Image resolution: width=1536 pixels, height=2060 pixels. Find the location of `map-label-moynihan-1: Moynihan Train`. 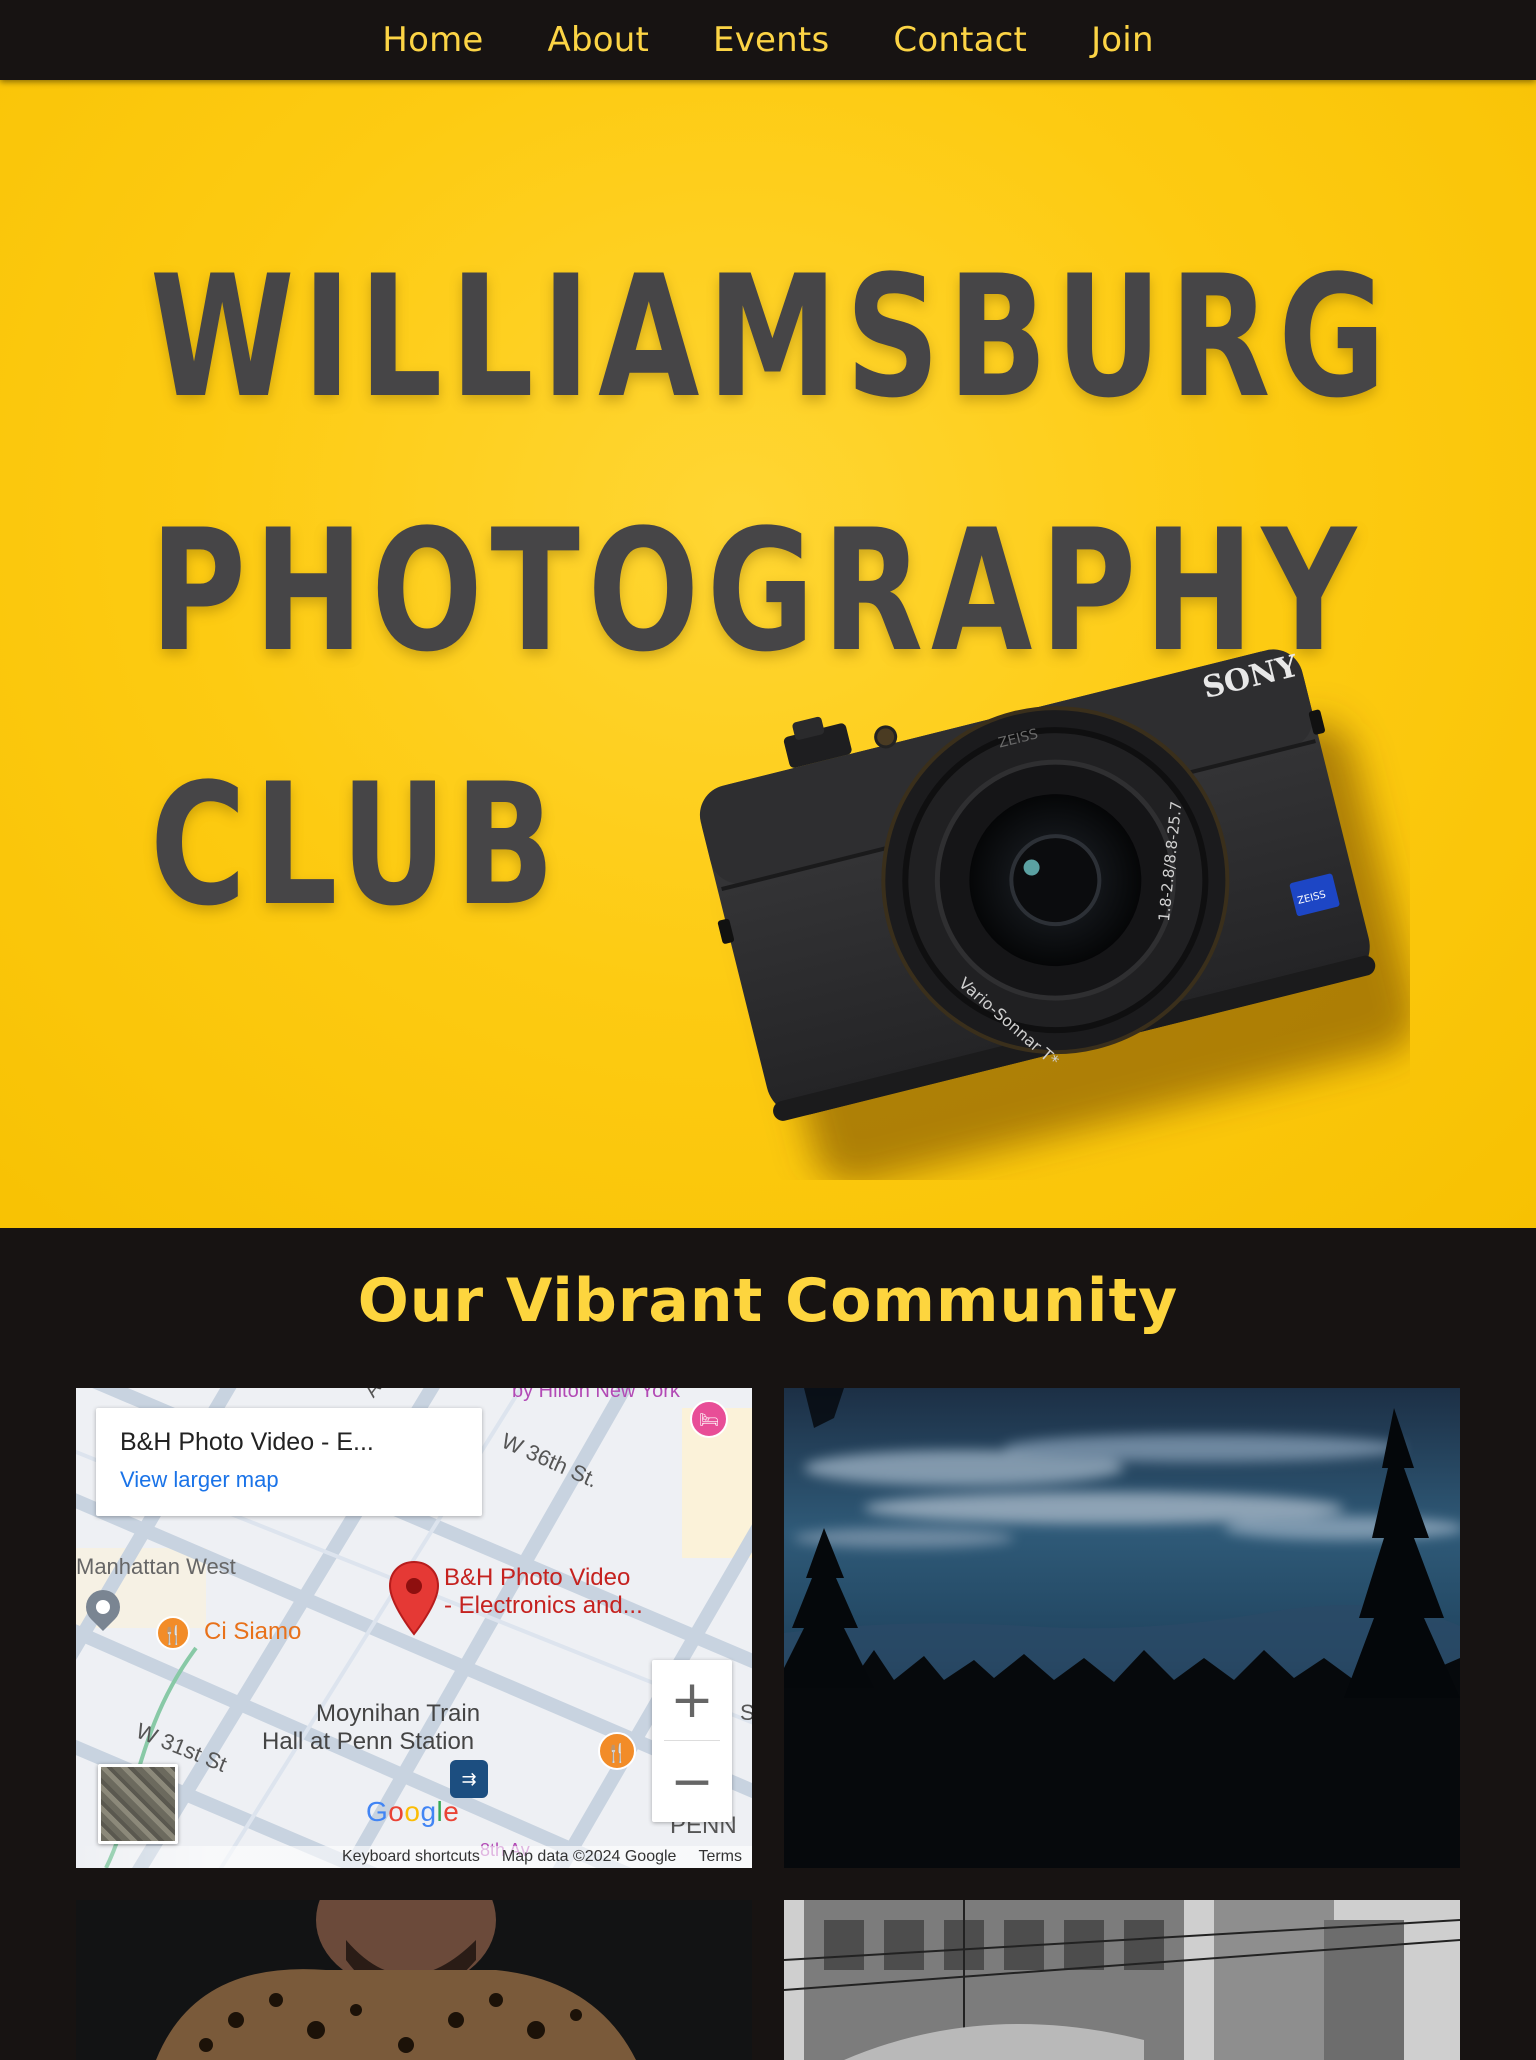

map-label-moynihan-1: Moynihan Train is located at coordinates (398, 1713).